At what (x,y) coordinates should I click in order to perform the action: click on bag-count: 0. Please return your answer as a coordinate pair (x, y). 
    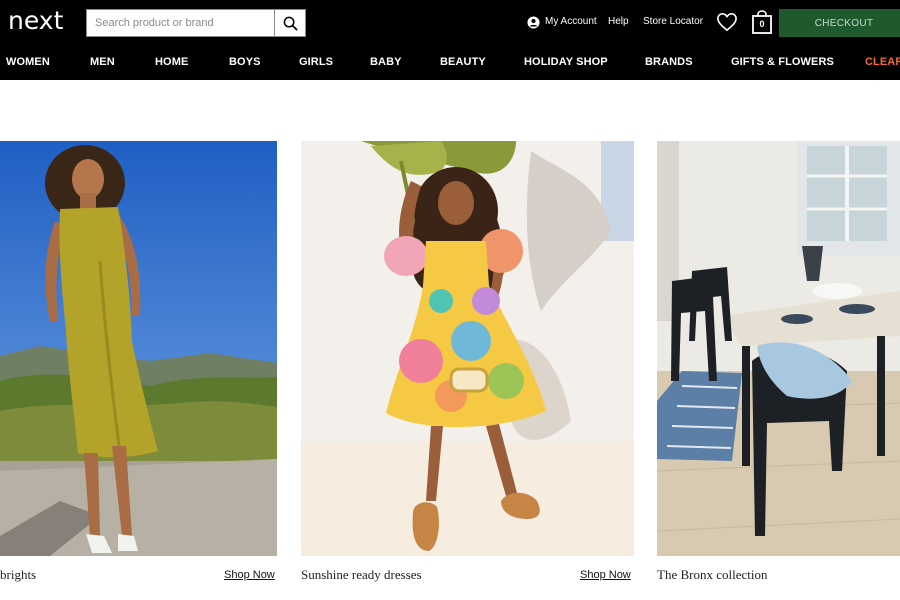
    Looking at the image, I should click on (762, 24).